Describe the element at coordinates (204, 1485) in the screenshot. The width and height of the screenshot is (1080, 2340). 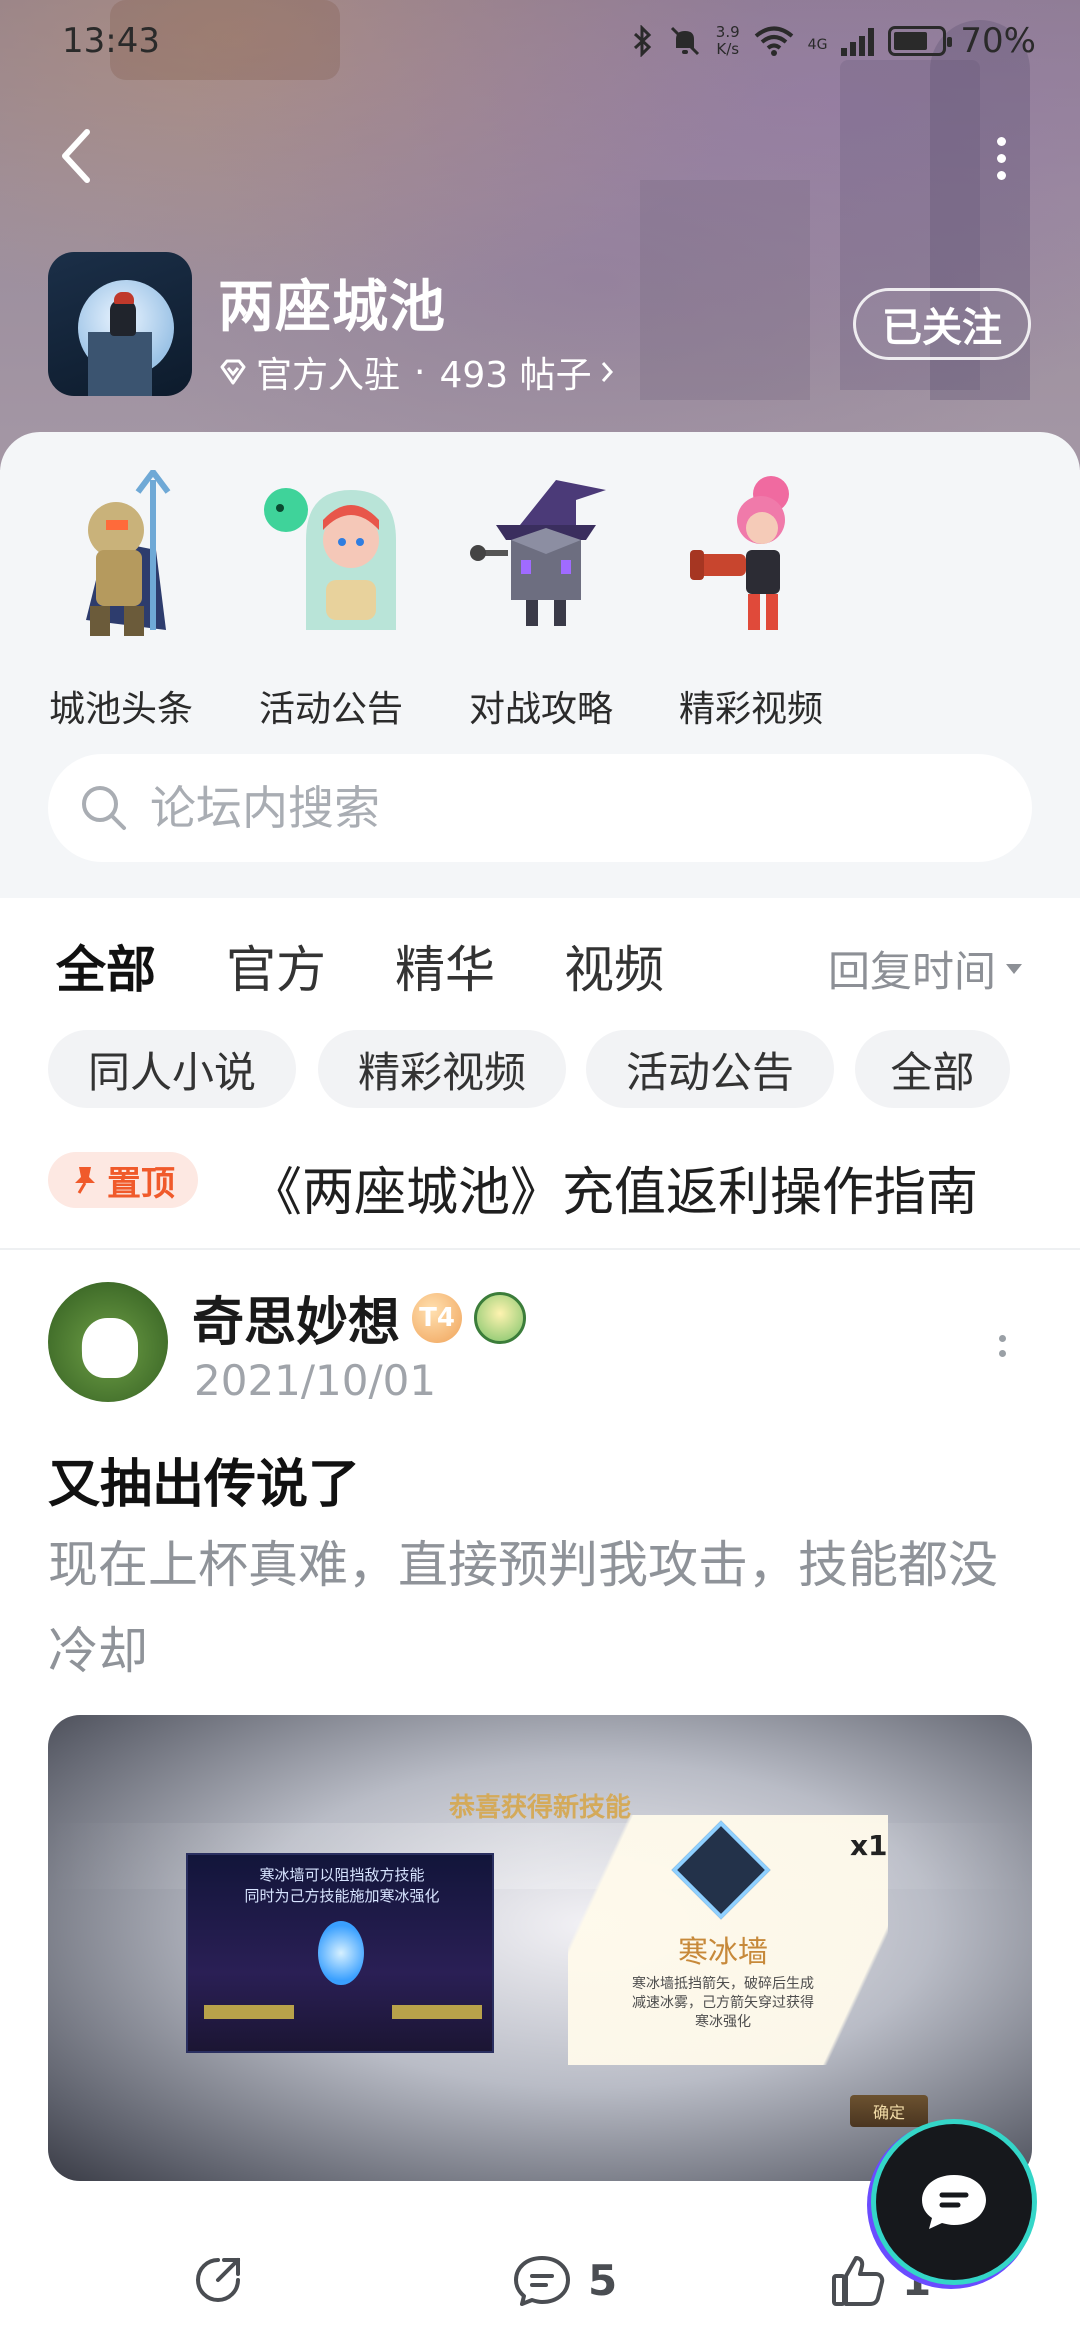
I see `post-title: 又抽出传说了` at that location.